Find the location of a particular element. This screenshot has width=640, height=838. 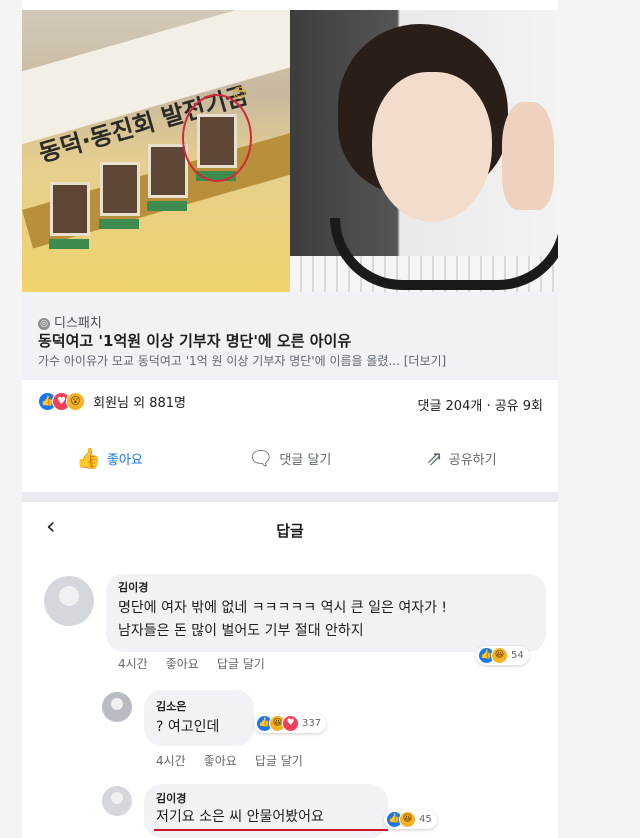

face is located at coordinates (432, 147).